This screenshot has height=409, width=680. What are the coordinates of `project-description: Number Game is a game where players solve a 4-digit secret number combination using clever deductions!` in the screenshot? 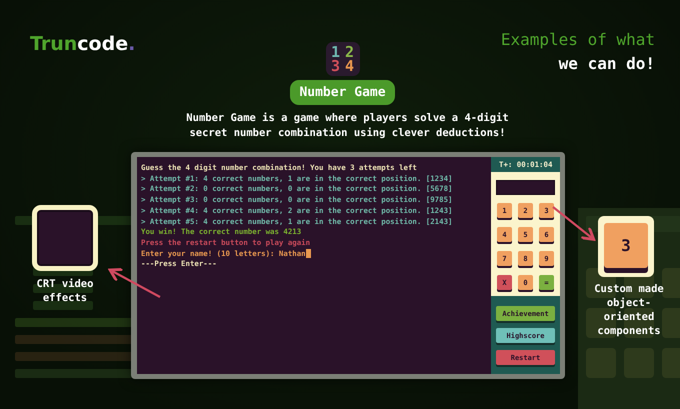 It's located at (347, 126).